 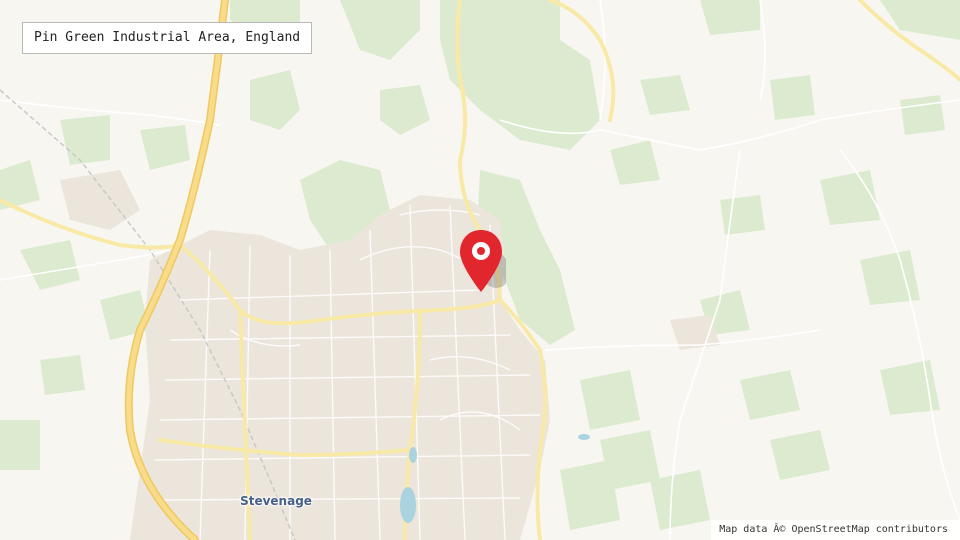 What do you see at coordinates (835, 530) in the screenshot?
I see `map-attribution: Map data Â© OpenStreetMap contributors` at bounding box center [835, 530].